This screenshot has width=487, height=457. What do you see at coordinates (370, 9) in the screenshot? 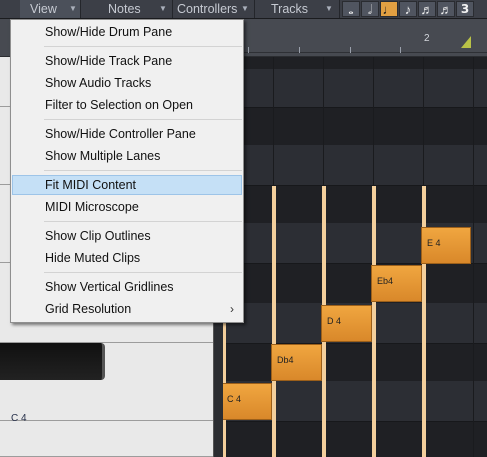
I see `half-note-icon: 𝅗𝅥` at bounding box center [370, 9].